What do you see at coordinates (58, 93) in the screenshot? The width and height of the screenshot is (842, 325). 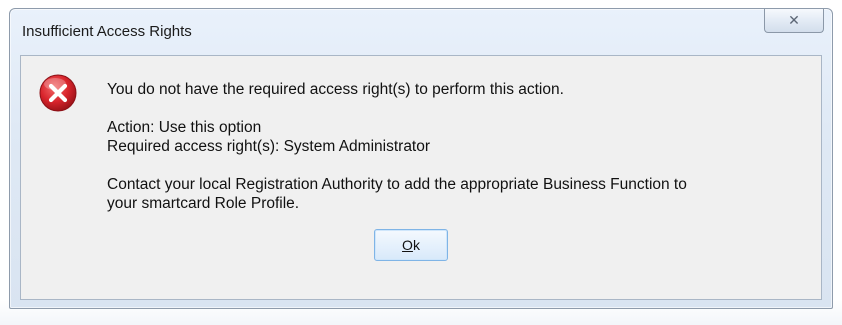 I see `error-icon` at bounding box center [58, 93].